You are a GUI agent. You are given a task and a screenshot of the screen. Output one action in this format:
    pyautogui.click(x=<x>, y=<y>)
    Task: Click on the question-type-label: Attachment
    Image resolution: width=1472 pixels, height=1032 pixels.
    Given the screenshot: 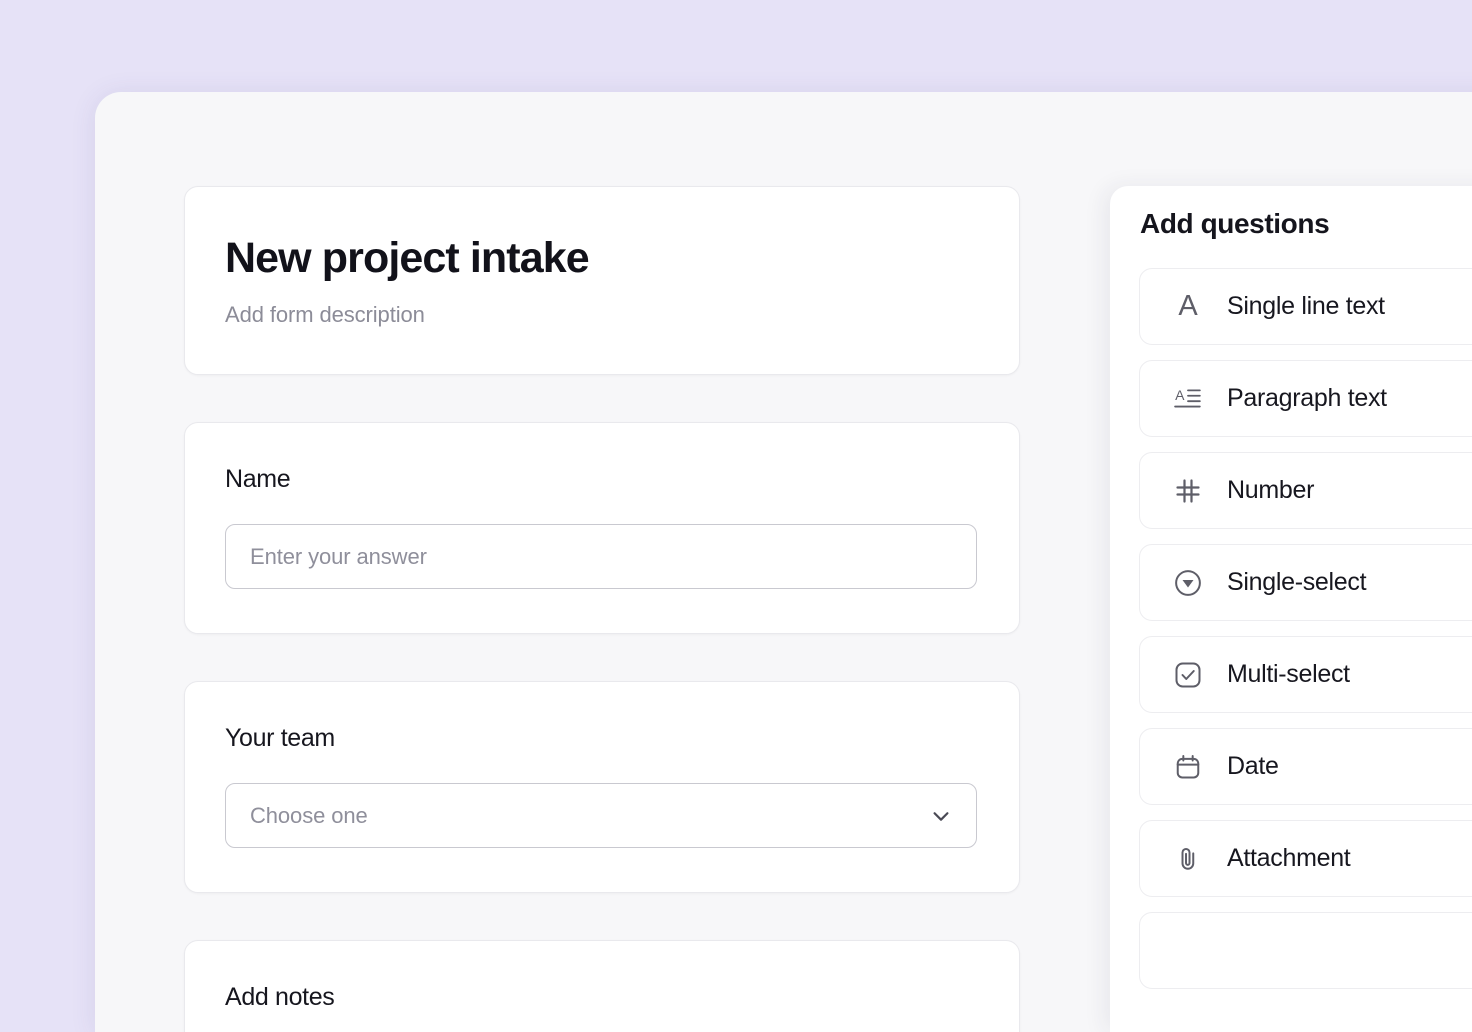 What is the action you would take?
    pyautogui.click(x=1289, y=858)
    